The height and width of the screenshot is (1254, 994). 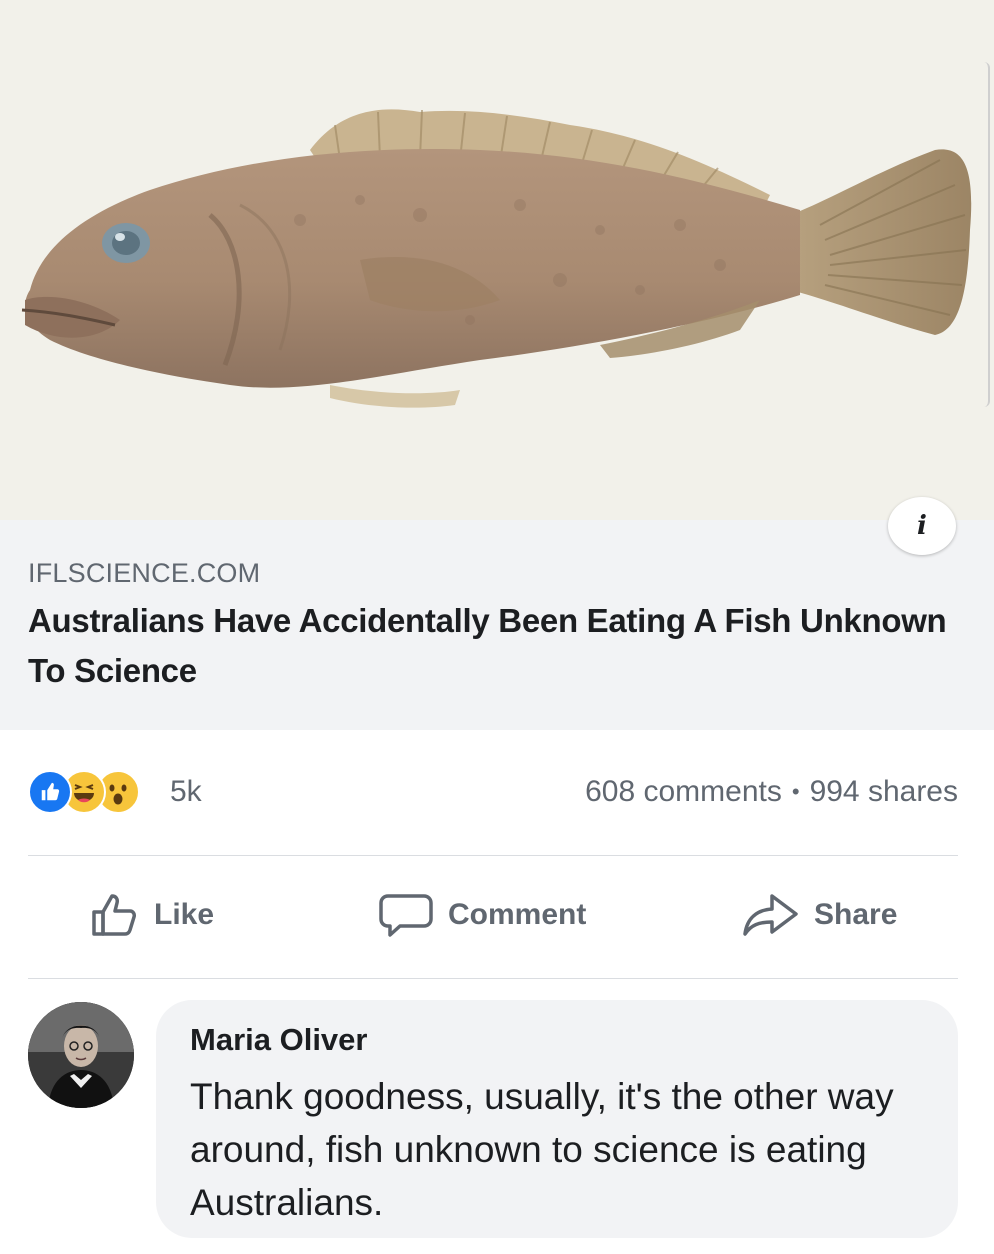 What do you see at coordinates (114, 915) in the screenshot?
I see `thumbs-up-icon` at bounding box center [114, 915].